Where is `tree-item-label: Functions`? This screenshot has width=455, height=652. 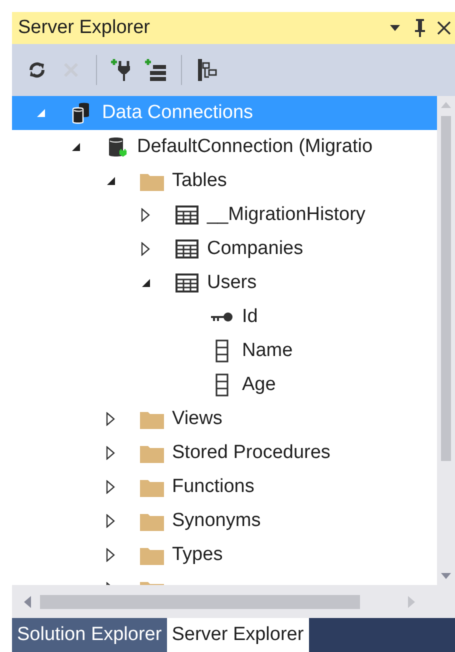 tree-item-label: Functions is located at coordinates (213, 486).